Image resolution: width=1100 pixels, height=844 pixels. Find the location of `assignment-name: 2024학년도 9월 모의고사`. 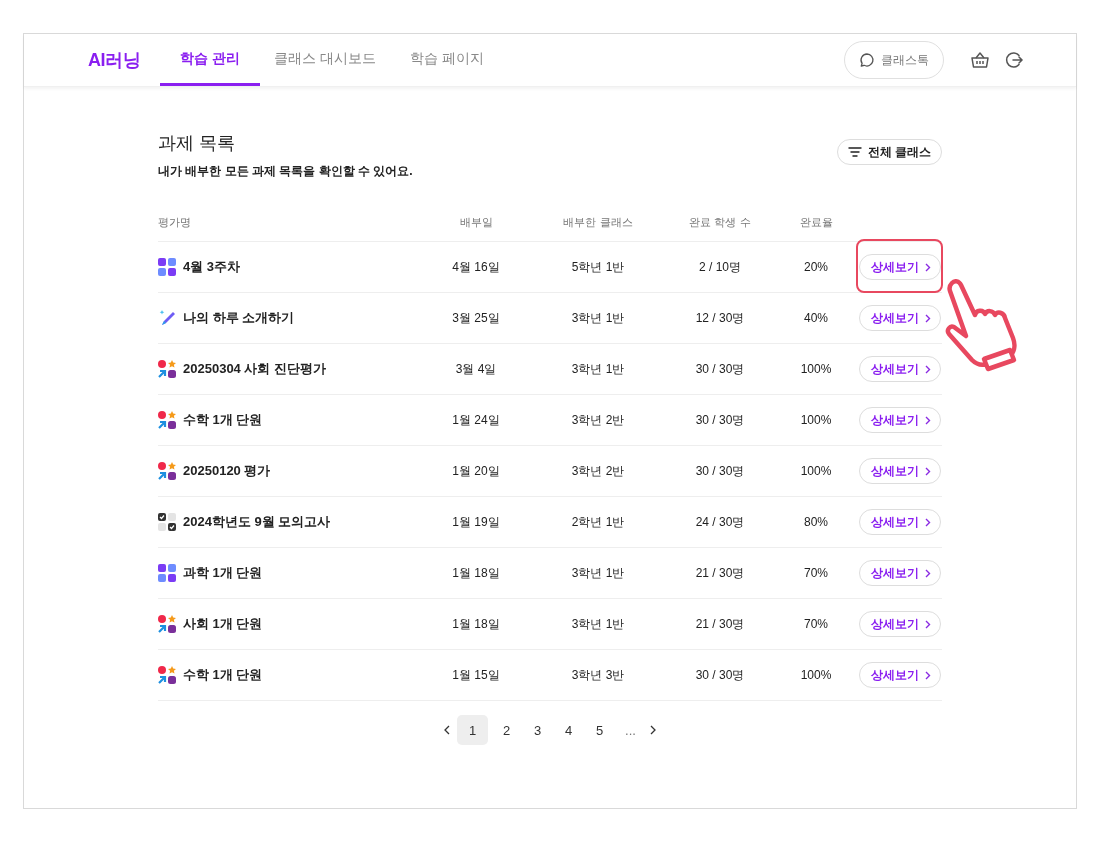

assignment-name: 2024학년도 9월 모의고사 is located at coordinates (257, 522).